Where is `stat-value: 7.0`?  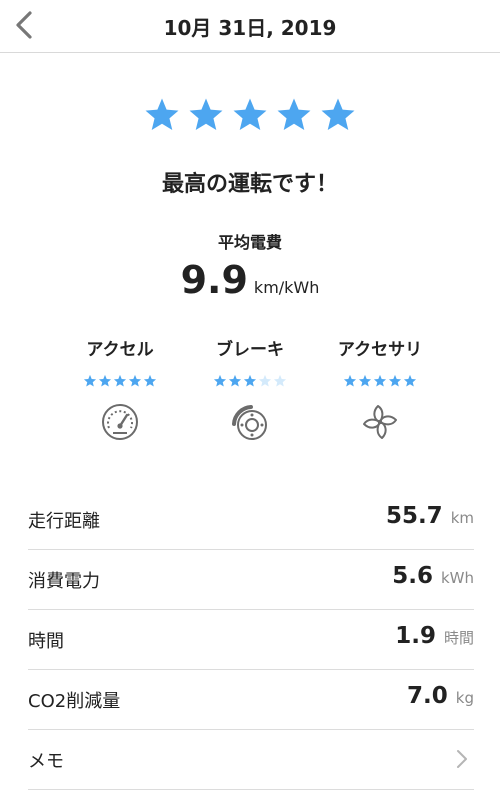 stat-value: 7.0 is located at coordinates (427, 696).